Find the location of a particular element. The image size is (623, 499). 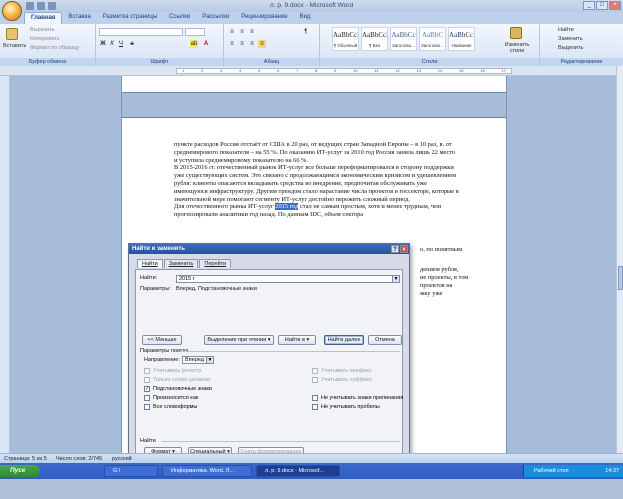

tab-insert: Вставка is located at coordinates (79, 18).